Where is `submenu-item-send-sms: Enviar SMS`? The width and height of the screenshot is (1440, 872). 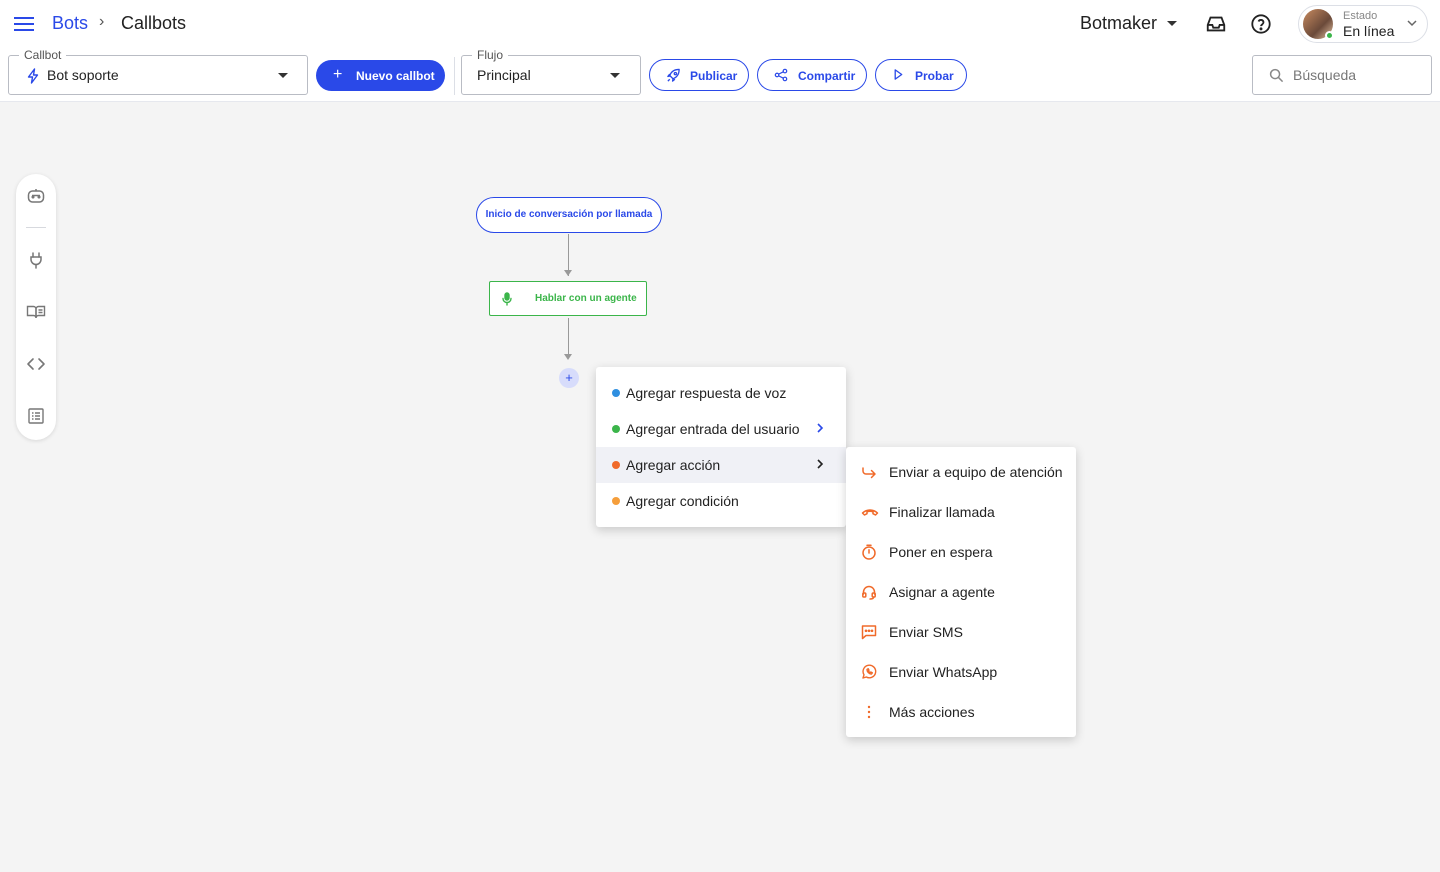
submenu-item-send-sms: Enviar SMS is located at coordinates (961, 632).